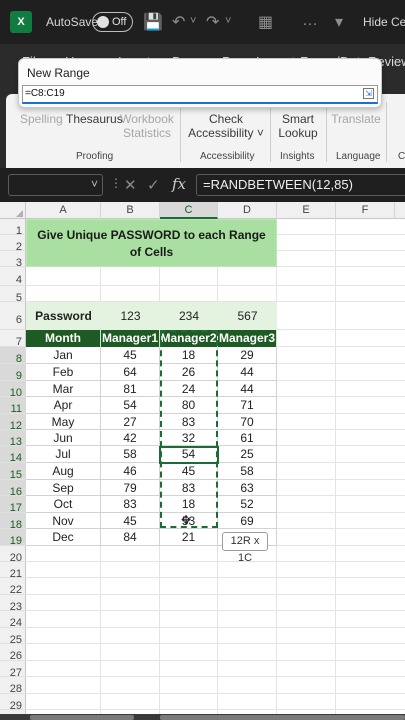 This screenshot has height=720, width=405. Describe the element at coordinates (306, 210) in the screenshot. I see `column-header-e: E` at that location.